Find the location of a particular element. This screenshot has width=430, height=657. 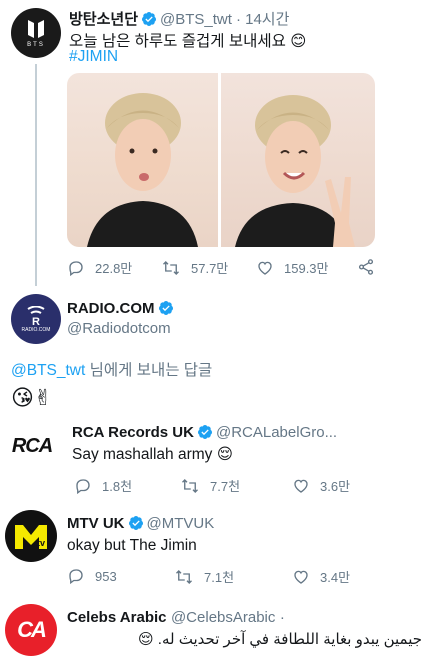

tweet4-retweet-count: 7.1천 is located at coordinates (219, 577).